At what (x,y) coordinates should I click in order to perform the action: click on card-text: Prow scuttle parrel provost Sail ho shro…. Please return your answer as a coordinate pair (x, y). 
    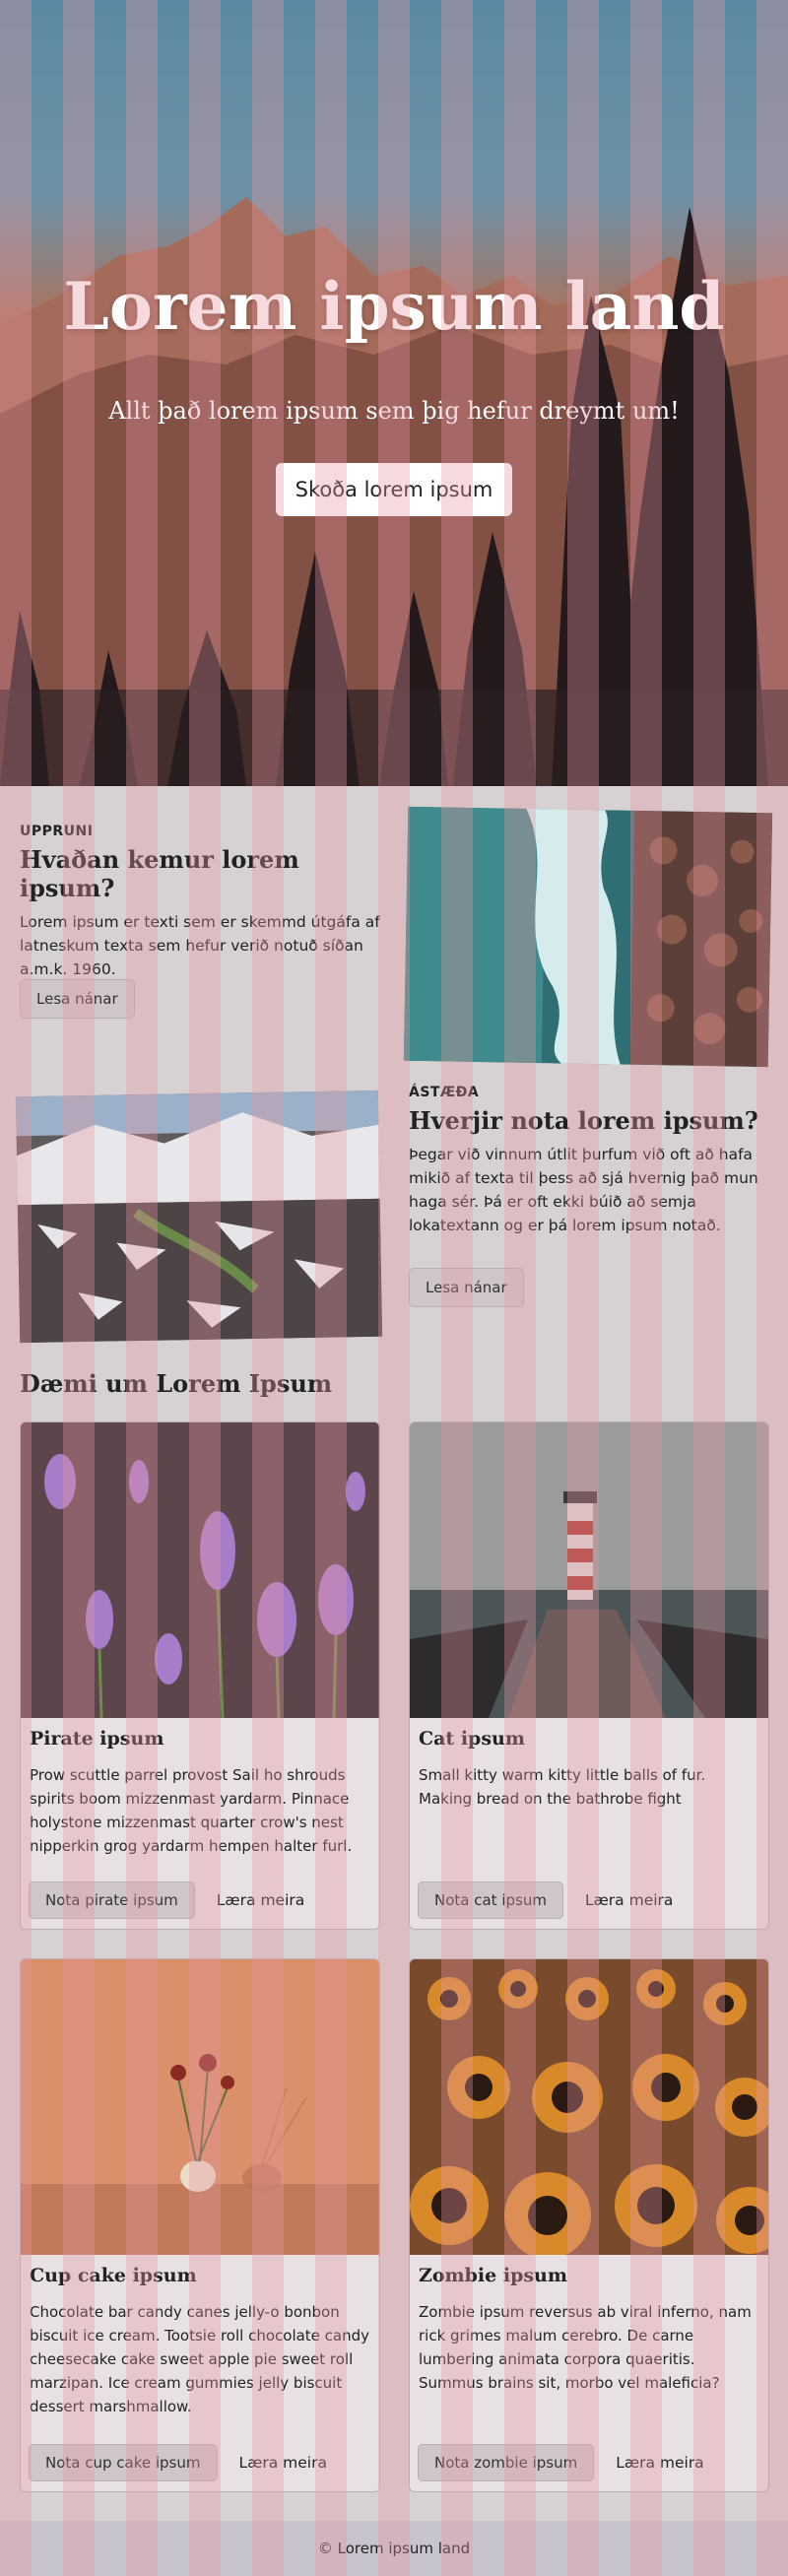
    Looking at the image, I should click on (191, 1811).